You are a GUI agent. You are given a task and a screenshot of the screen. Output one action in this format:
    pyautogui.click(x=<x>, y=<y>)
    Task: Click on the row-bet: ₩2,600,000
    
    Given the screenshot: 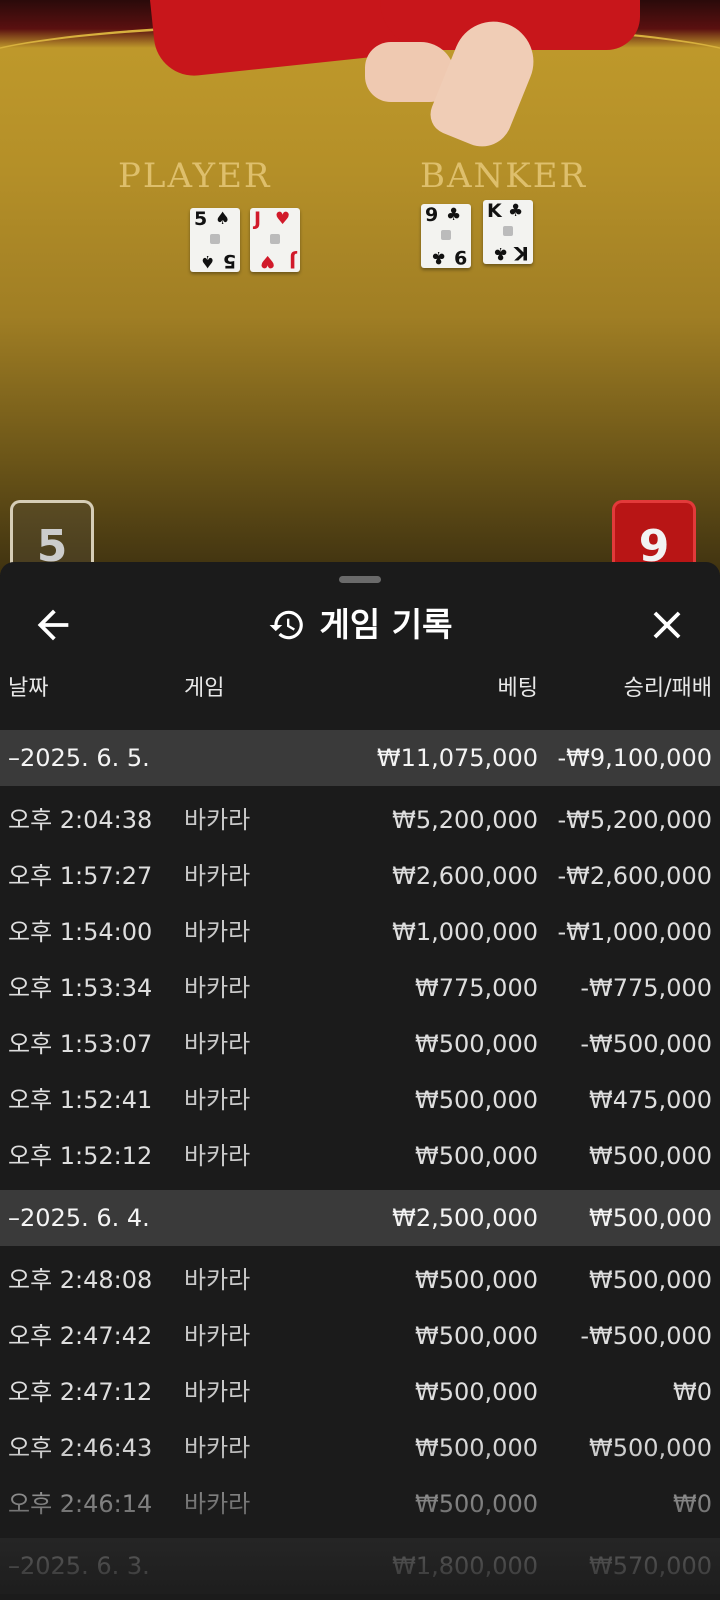 What is the action you would take?
    pyautogui.click(x=465, y=876)
    